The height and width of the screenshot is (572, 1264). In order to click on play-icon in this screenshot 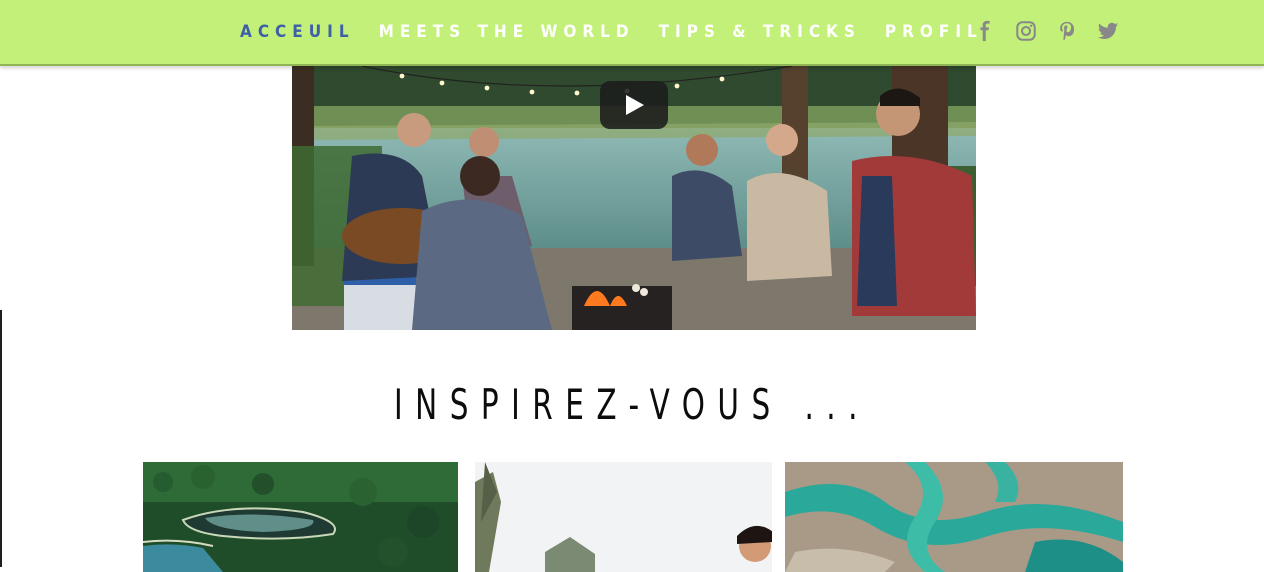, I will do `click(635, 105)`.